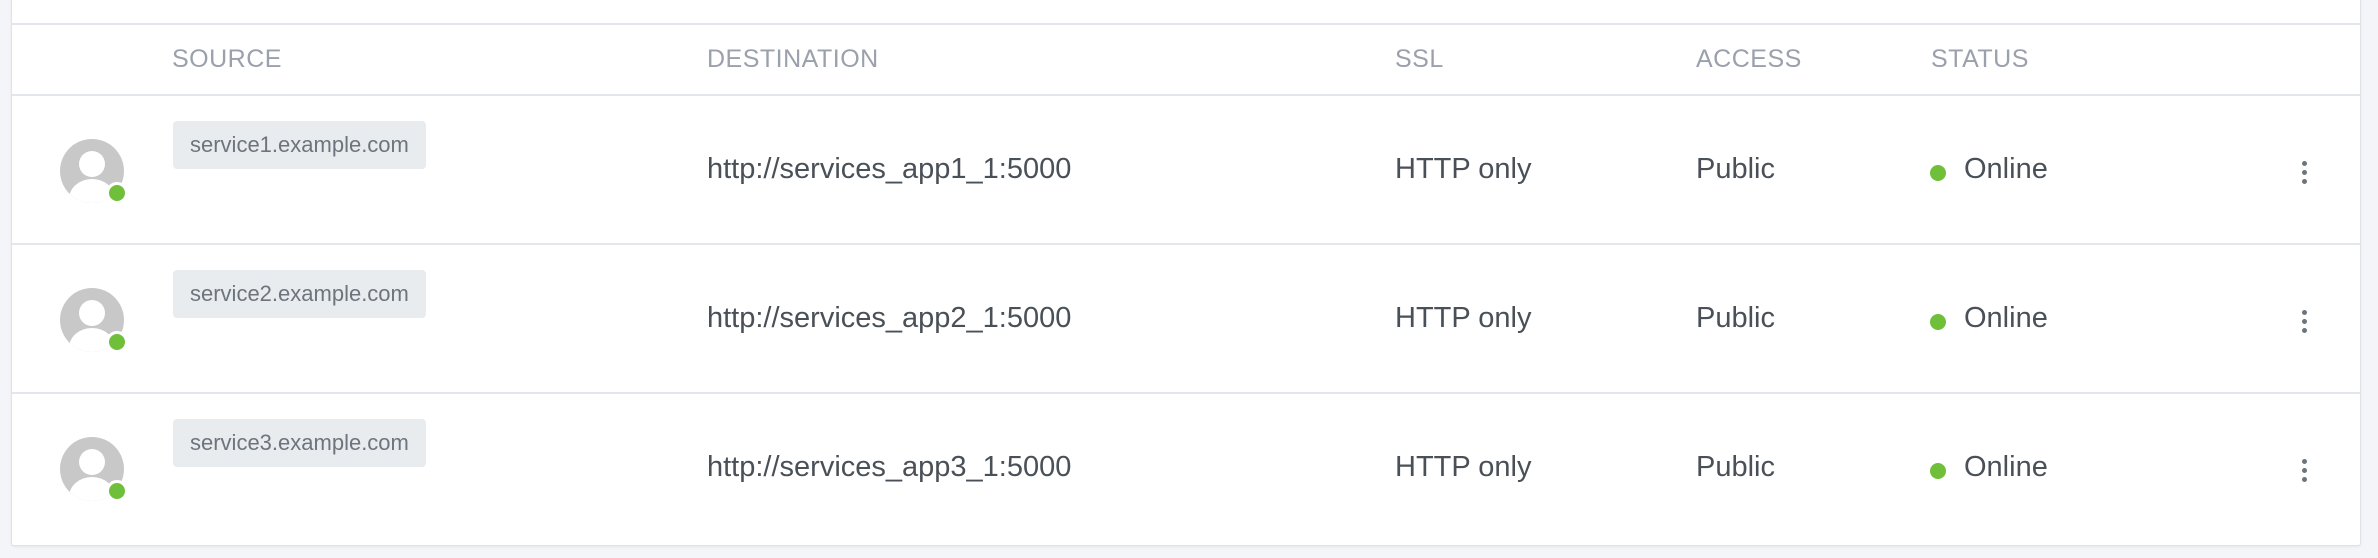 The width and height of the screenshot is (2378, 558). What do you see at coordinates (1749, 59) in the screenshot?
I see `column-header-access: ACCESS` at bounding box center [1749, 59].